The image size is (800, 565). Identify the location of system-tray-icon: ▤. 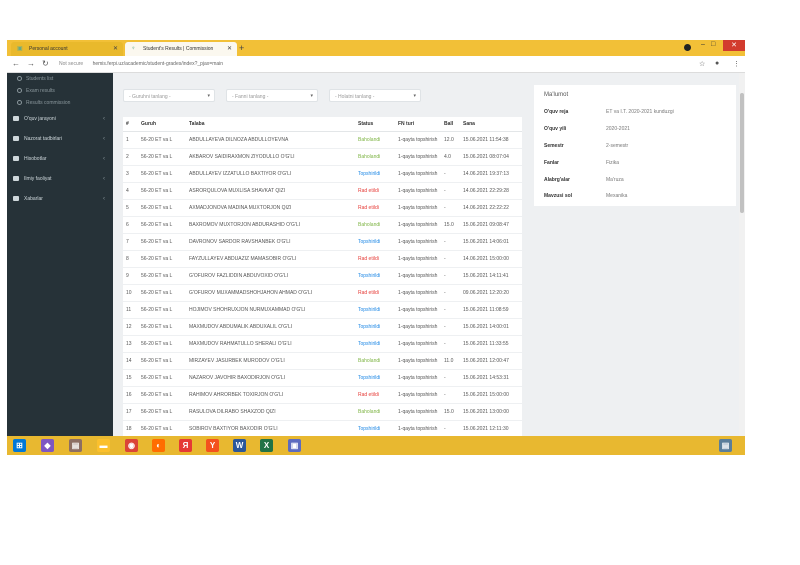
(725, 445).